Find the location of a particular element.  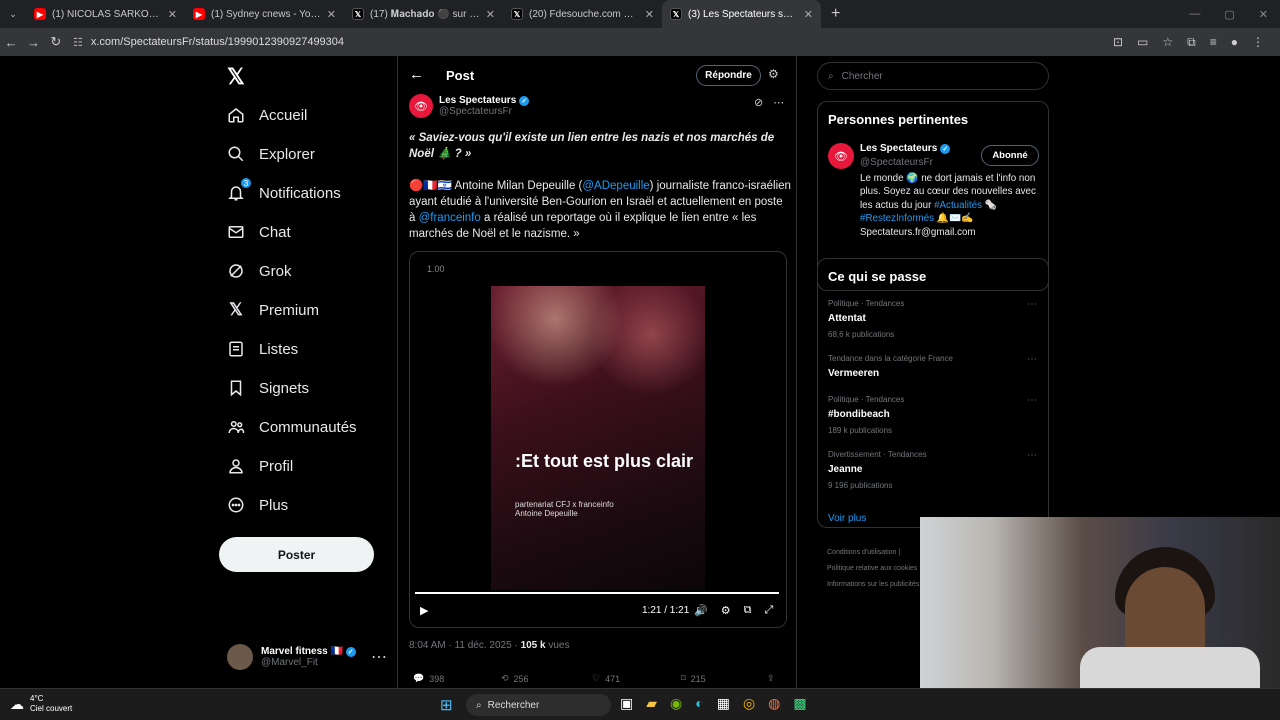

repost-action: ⟲ 256 is located at coordinates (515, 678).